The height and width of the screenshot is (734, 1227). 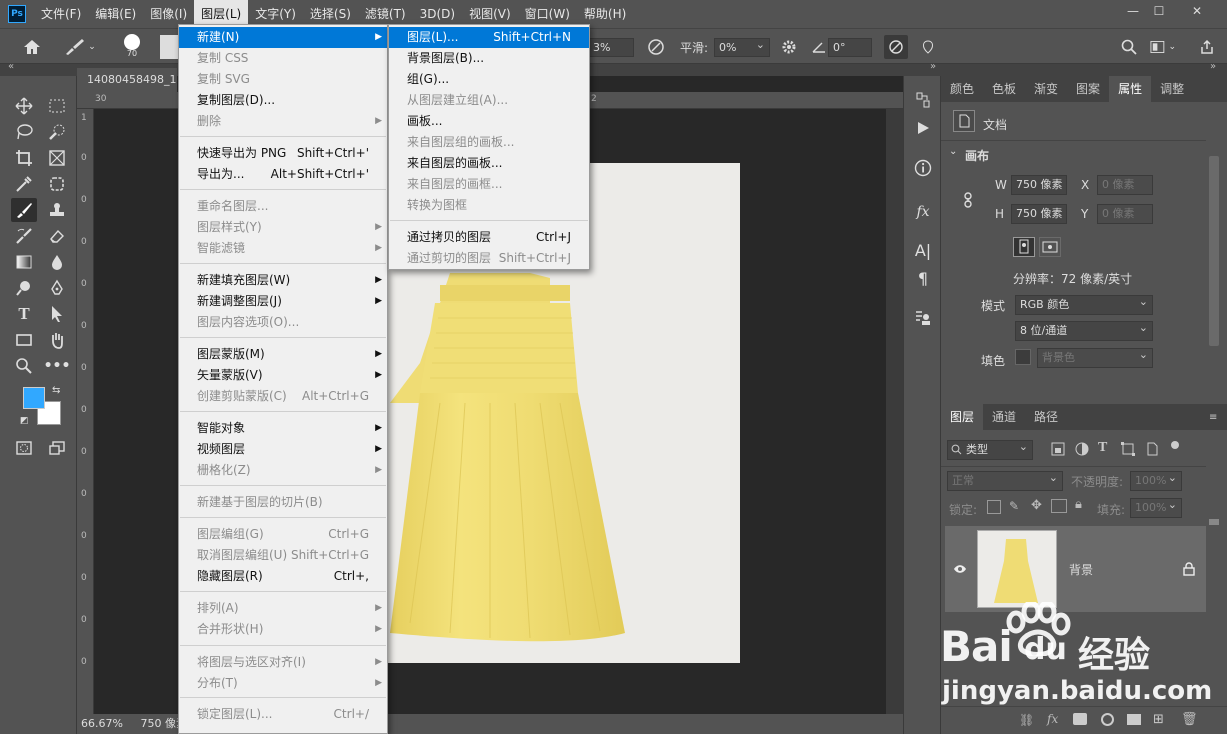 What do you see at coordinates (34, 398) in the screenshot?
I see `foreground-color-swatch-top` at bounding box center [34, 398].